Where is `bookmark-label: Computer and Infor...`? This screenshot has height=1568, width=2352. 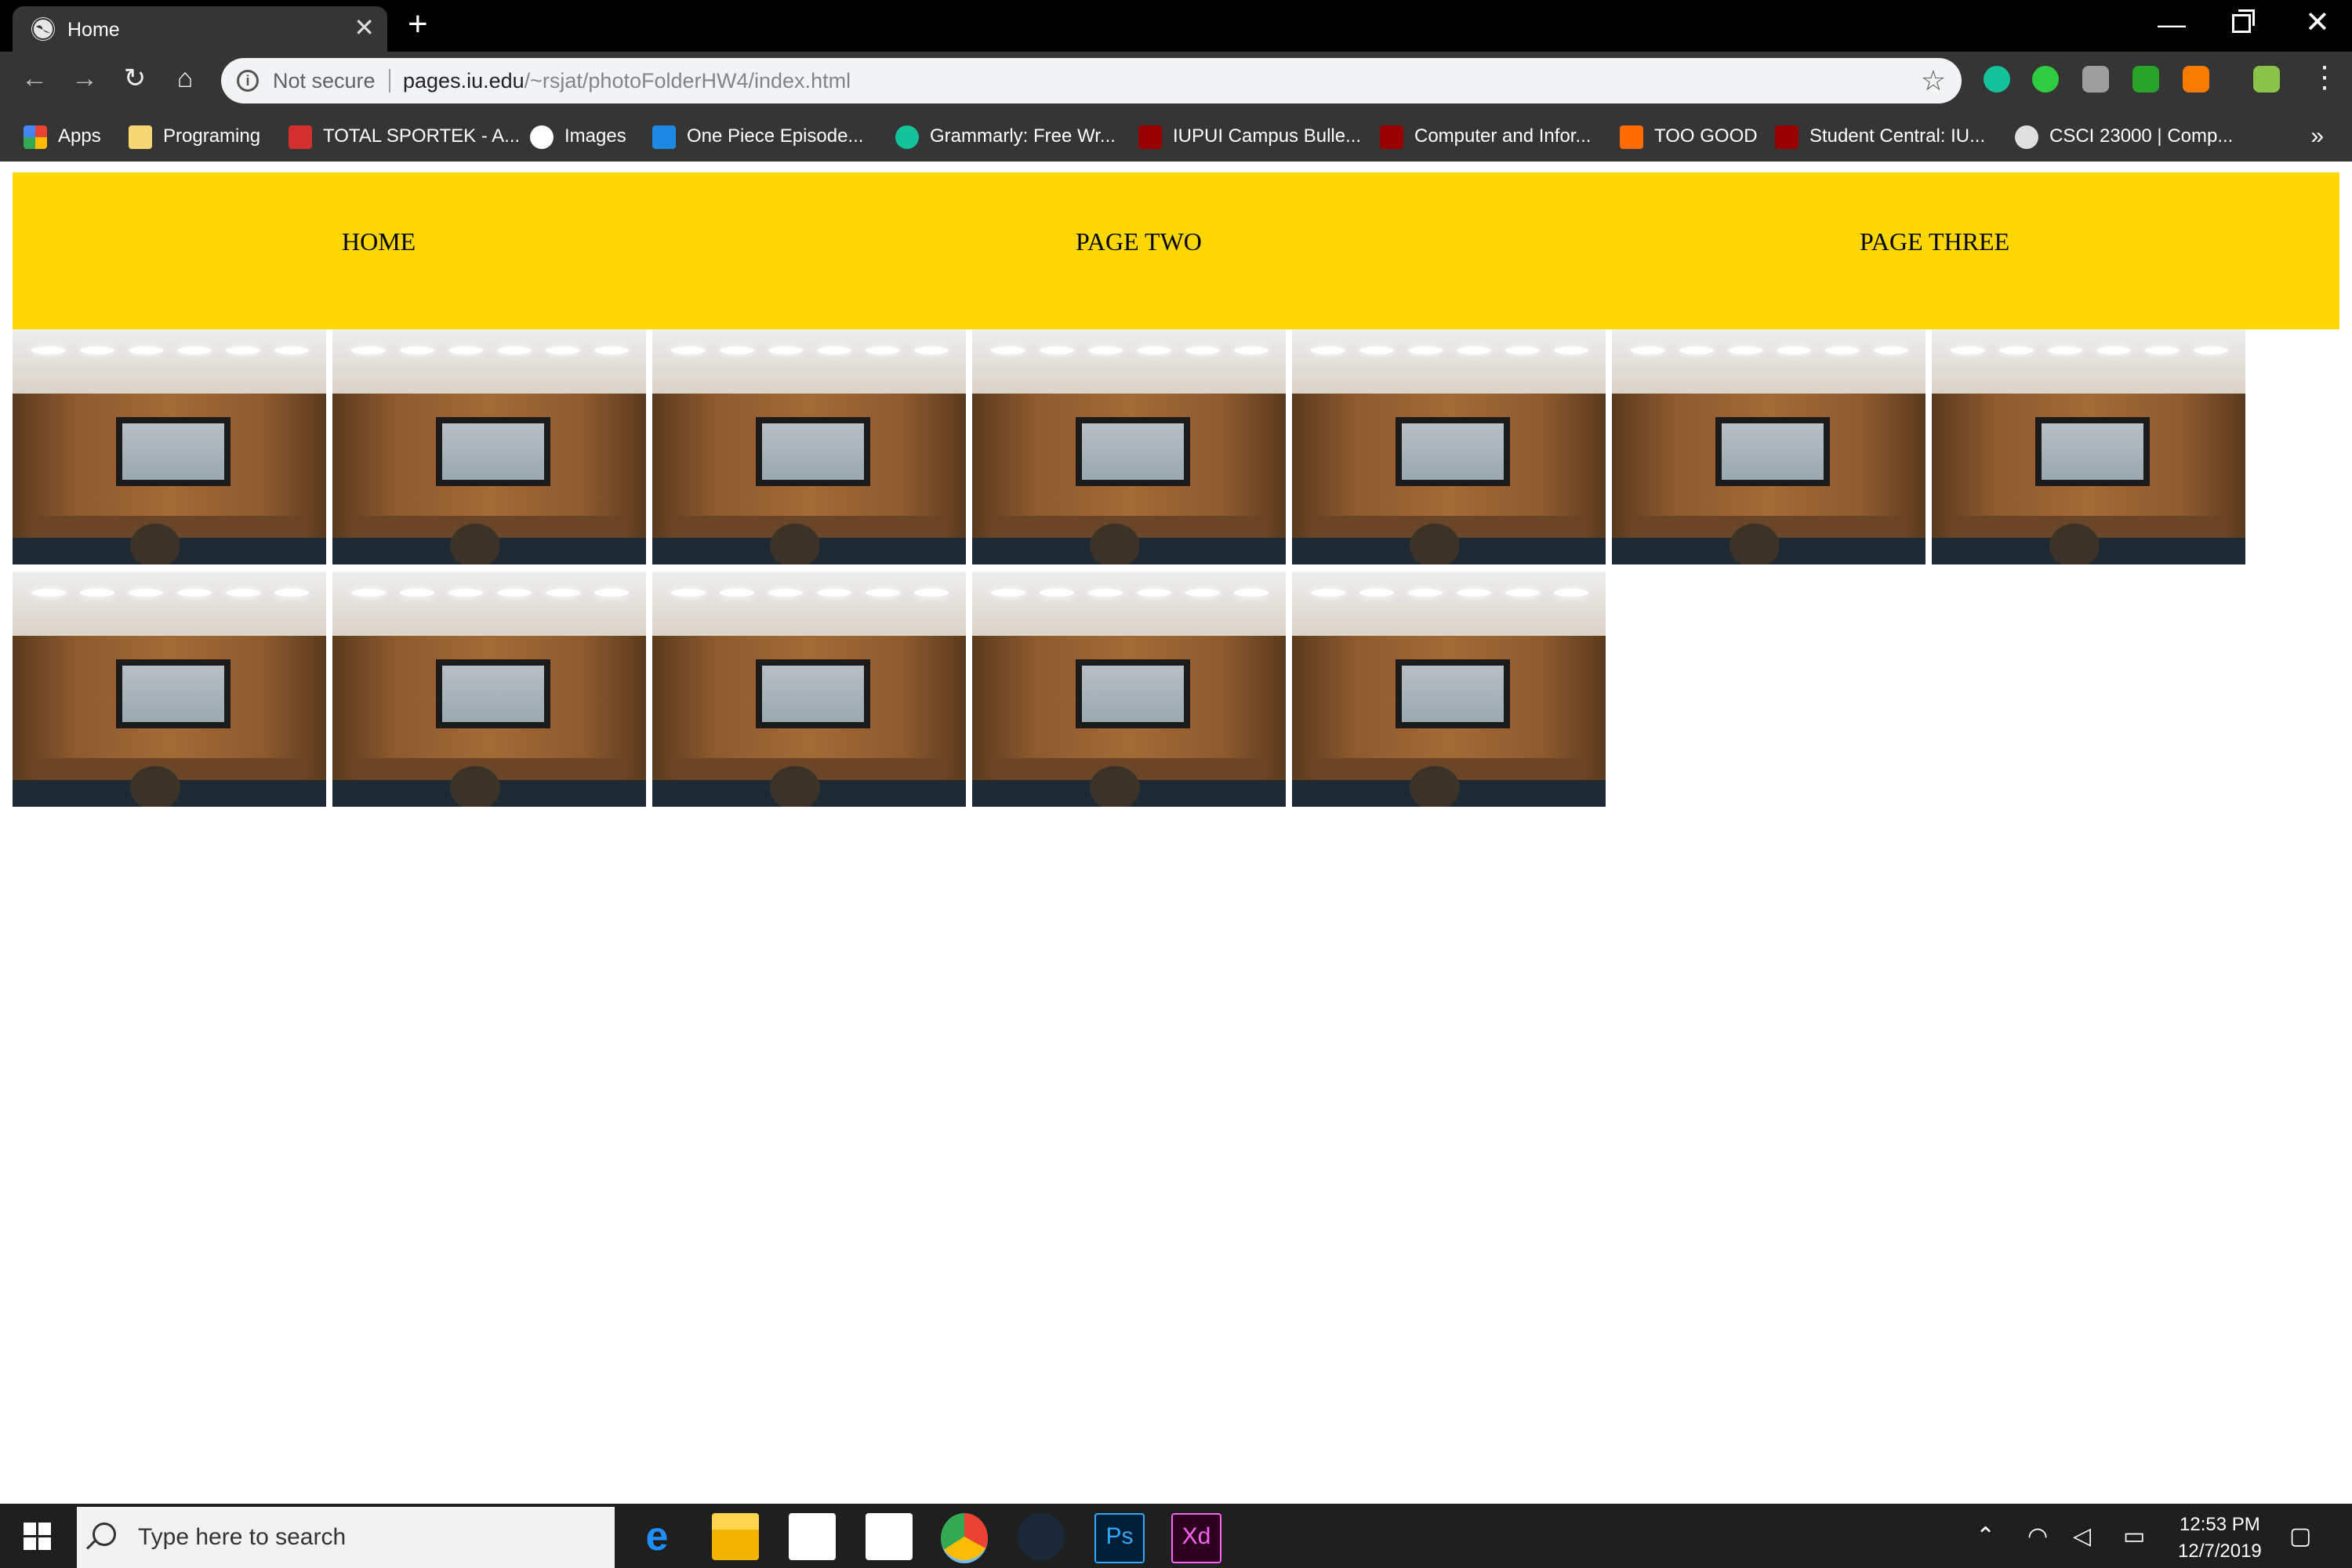 bookmark-label: Computer and Infor... is located at coordinates (1503, 136).